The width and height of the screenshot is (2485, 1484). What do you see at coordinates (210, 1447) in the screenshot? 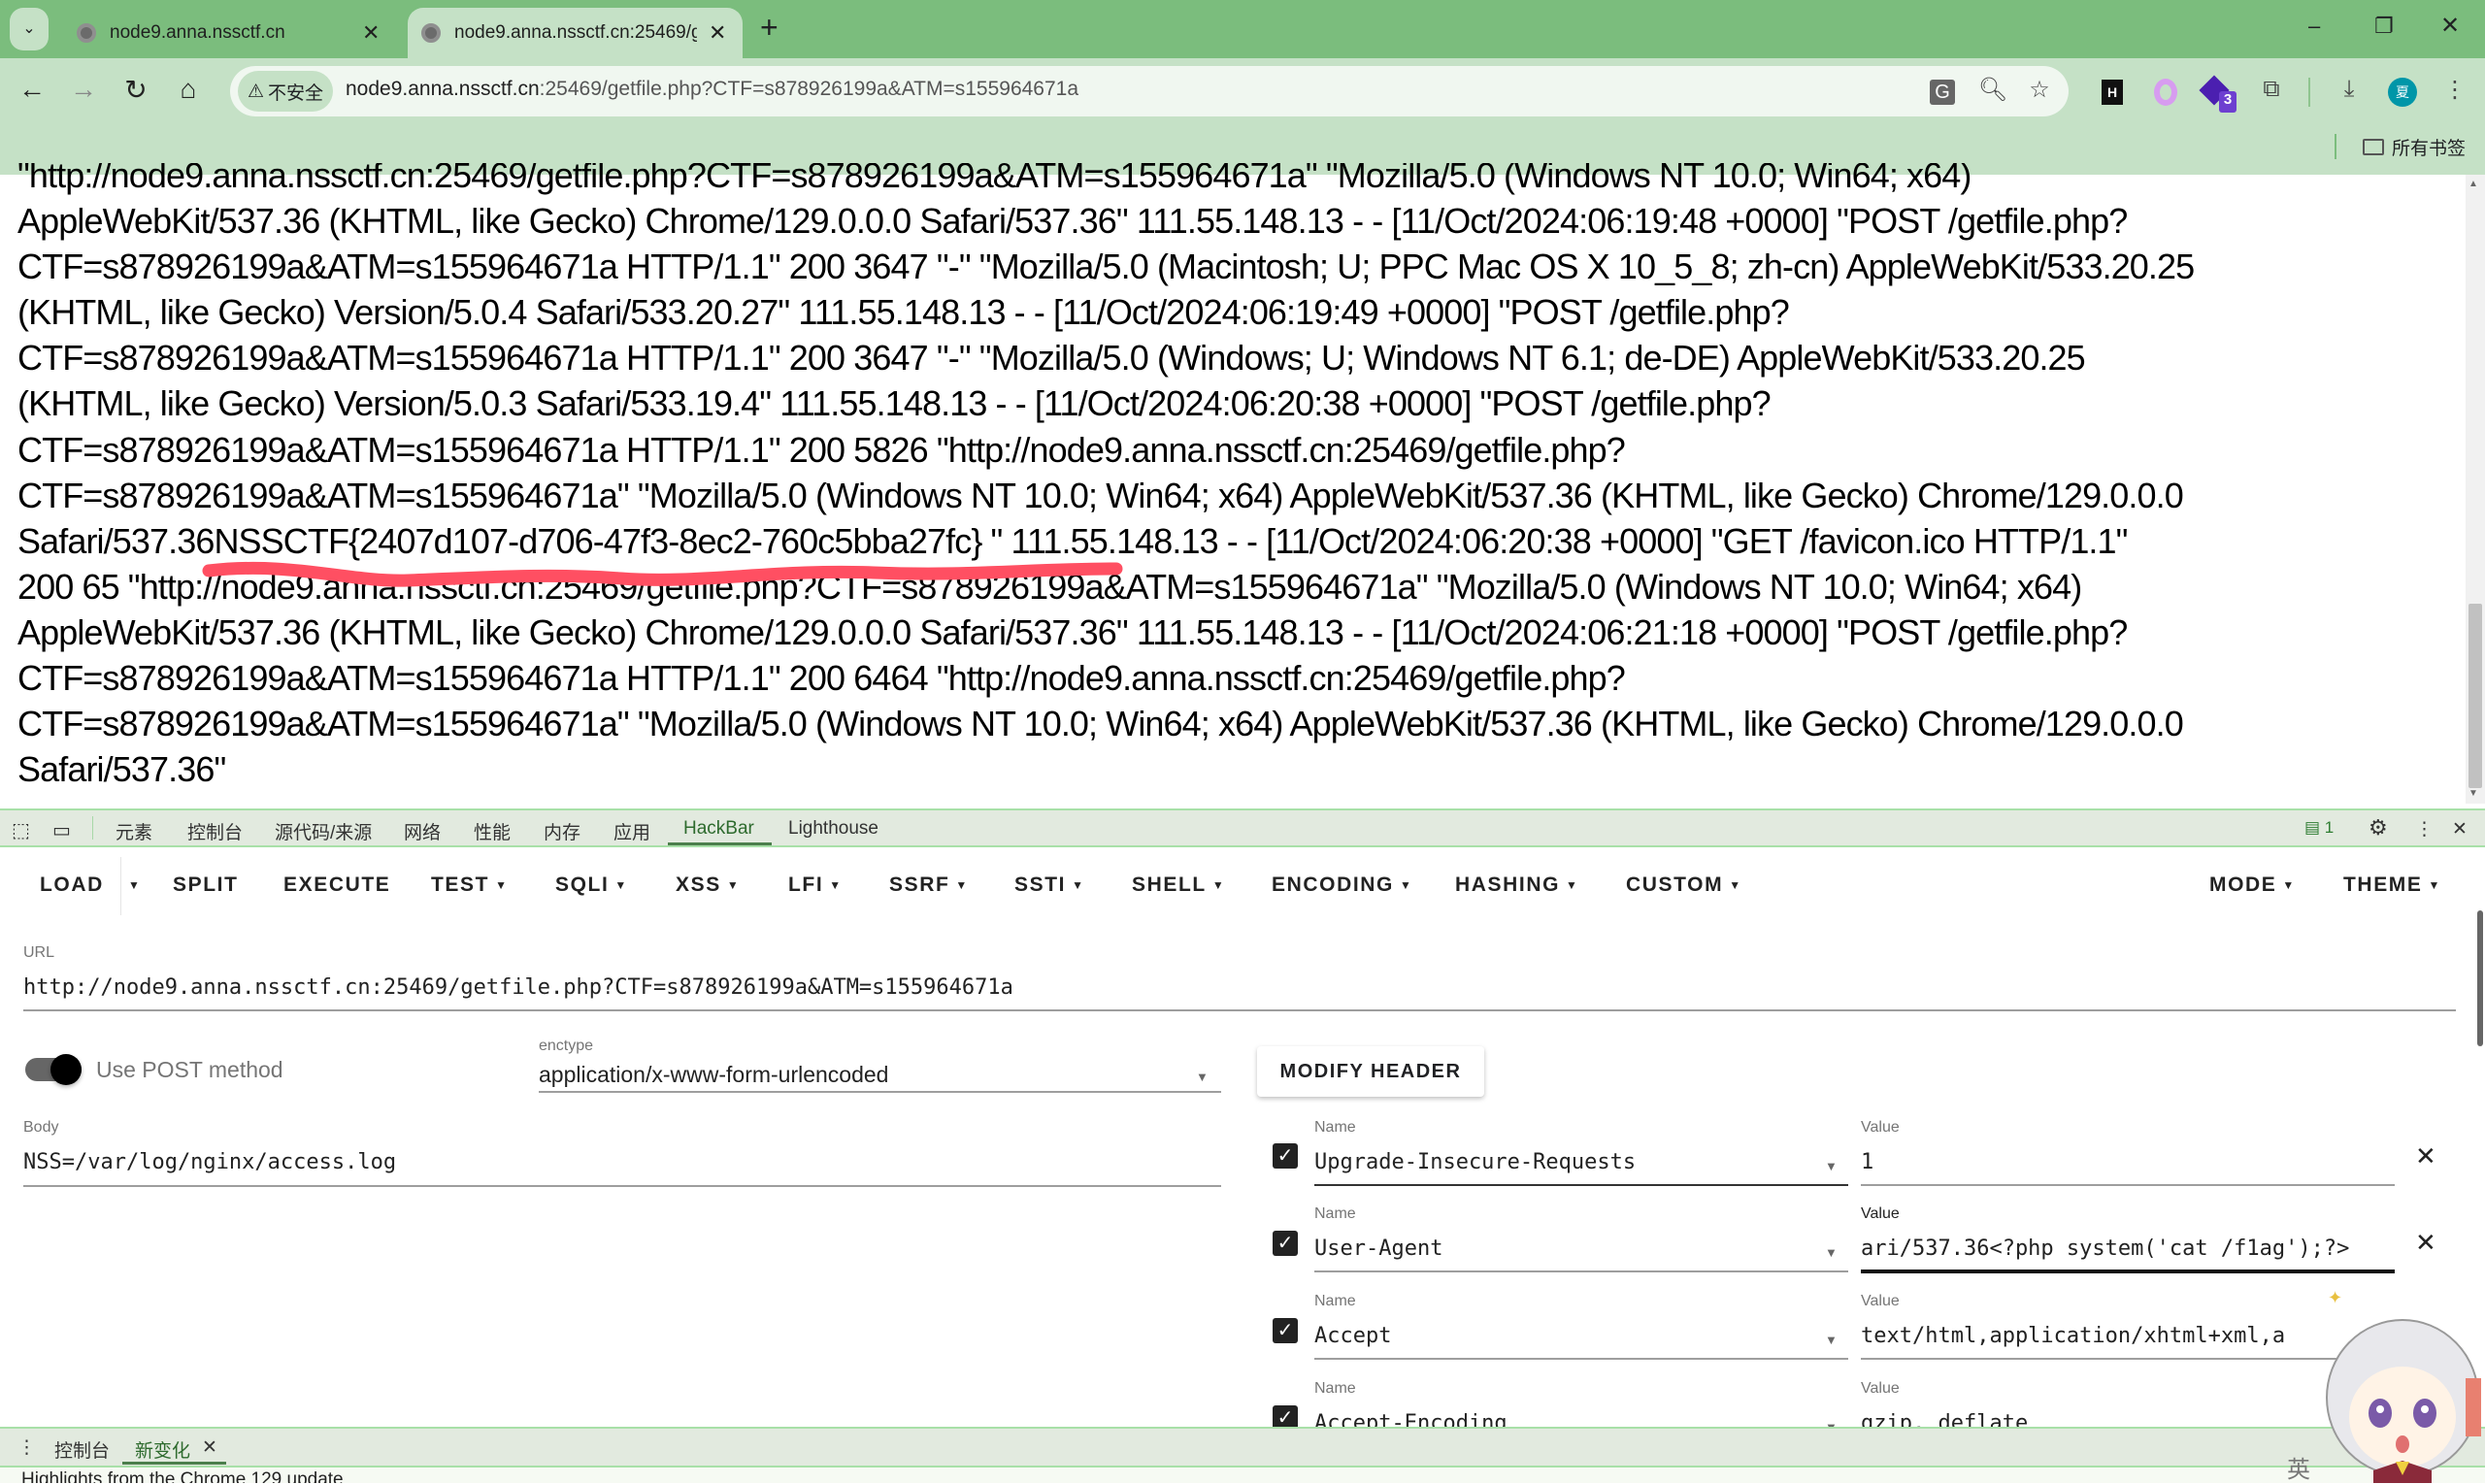
I see `close-drawer-tab-icon: ✕` at bounding box center [210, 1447].